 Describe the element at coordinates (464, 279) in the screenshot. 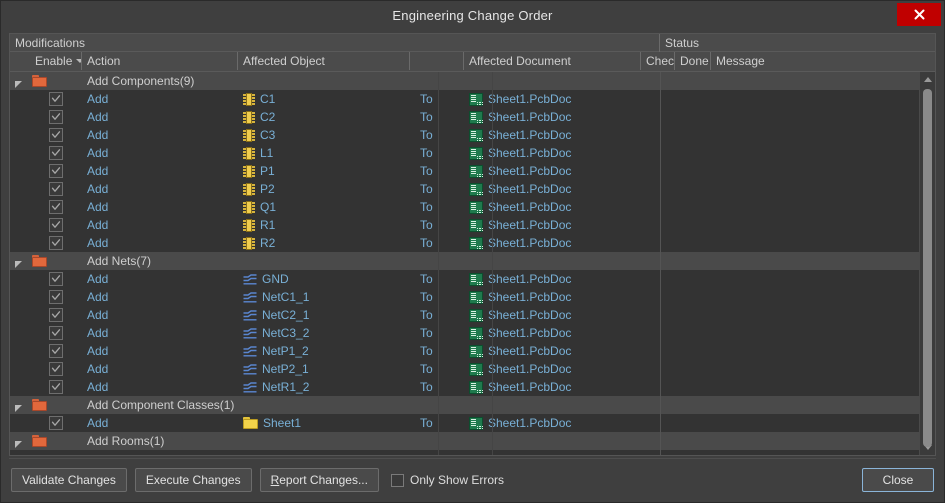

I see `table-row: Add GND To Sheet1.PcbDoc` at that location.